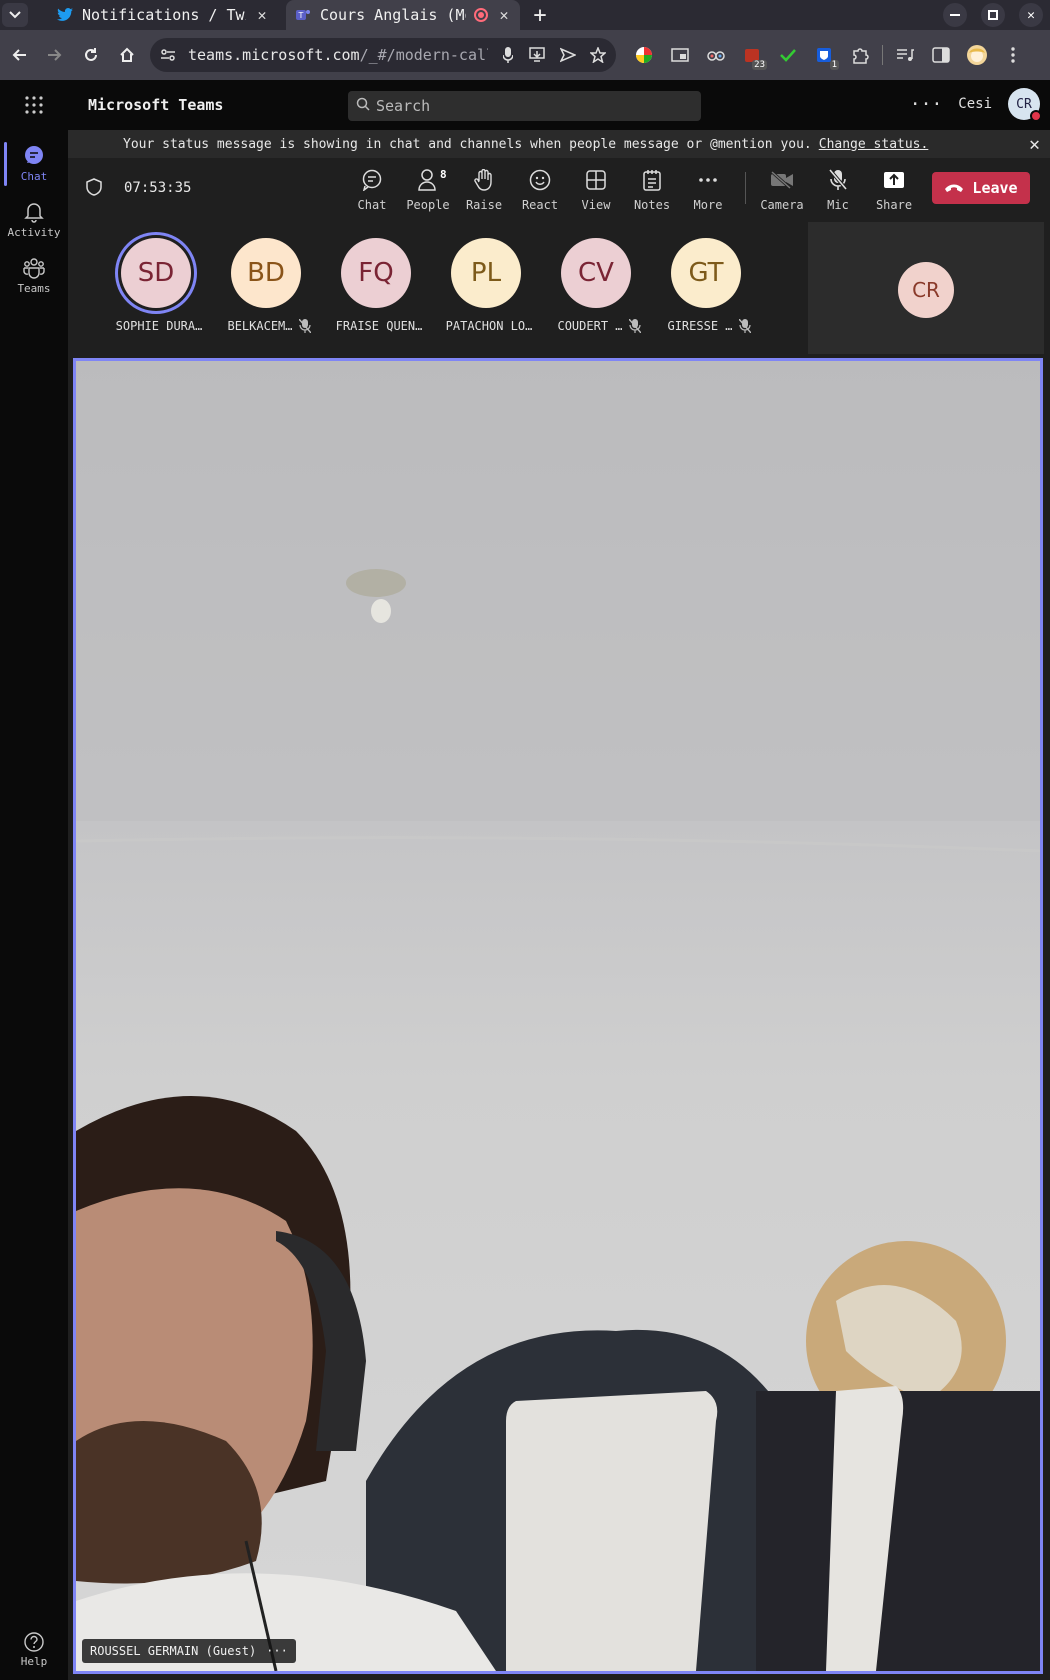 This screenshot has height=1680, width=1050. I want to click on site-settings-icon, so click(168, 55).